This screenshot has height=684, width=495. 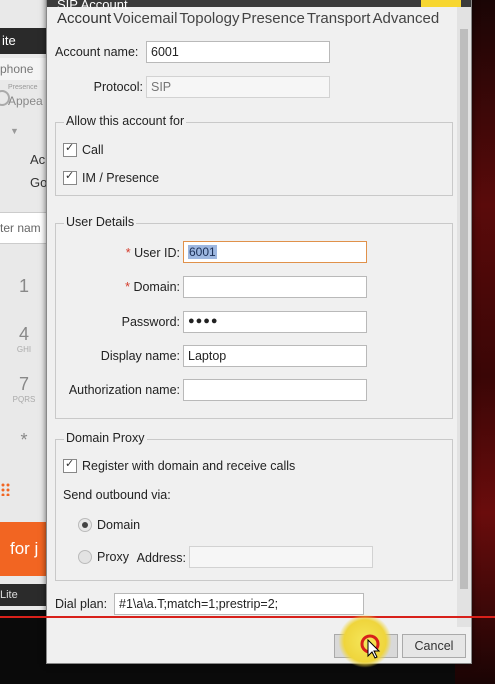 What do you see at coordinates (100, 222) in the screenshot?
I see `user-details-legend: User Details` at bounding box center [100, 222].